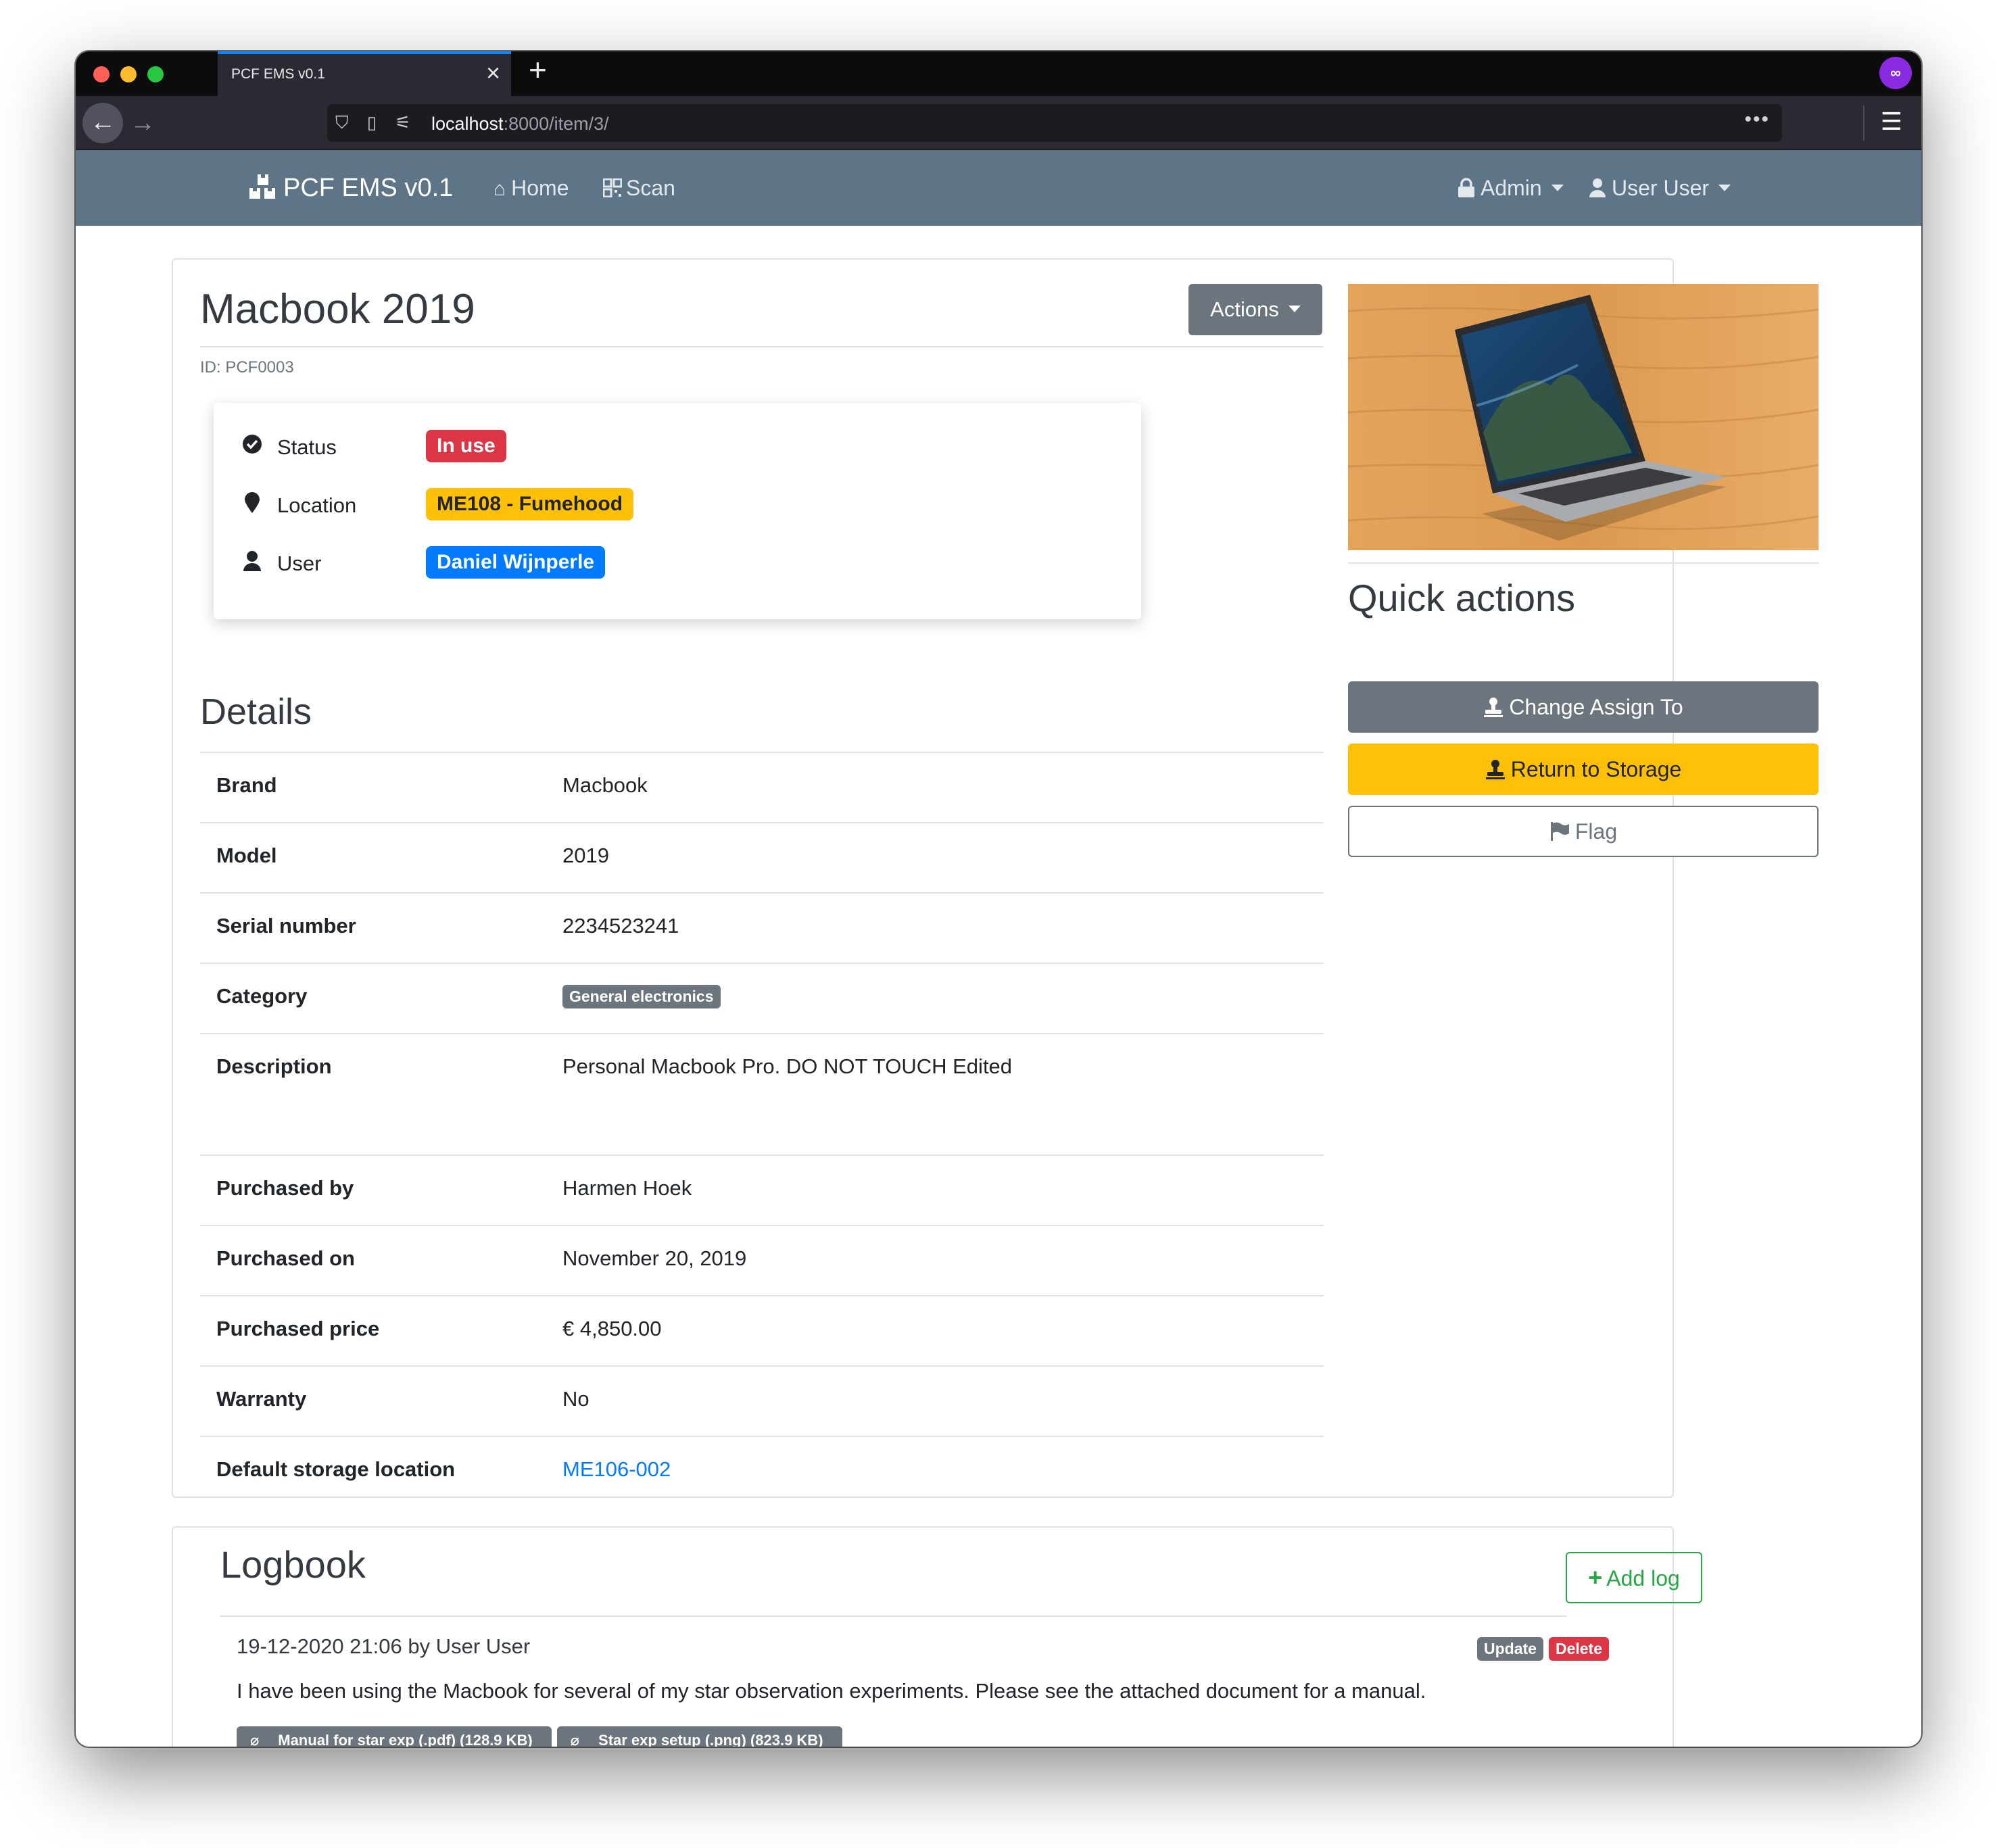 The height and width of the screenshot is (1848, 1997). Describe the element at coordinates (1583, 417) in the screenshot. I see `item-photo` at that location.